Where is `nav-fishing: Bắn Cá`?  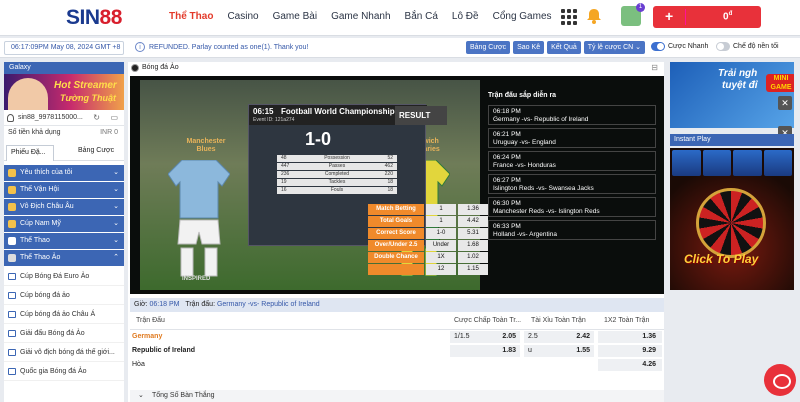
nav-fishing: Bắn Cá is located at coordinates (421, 16).